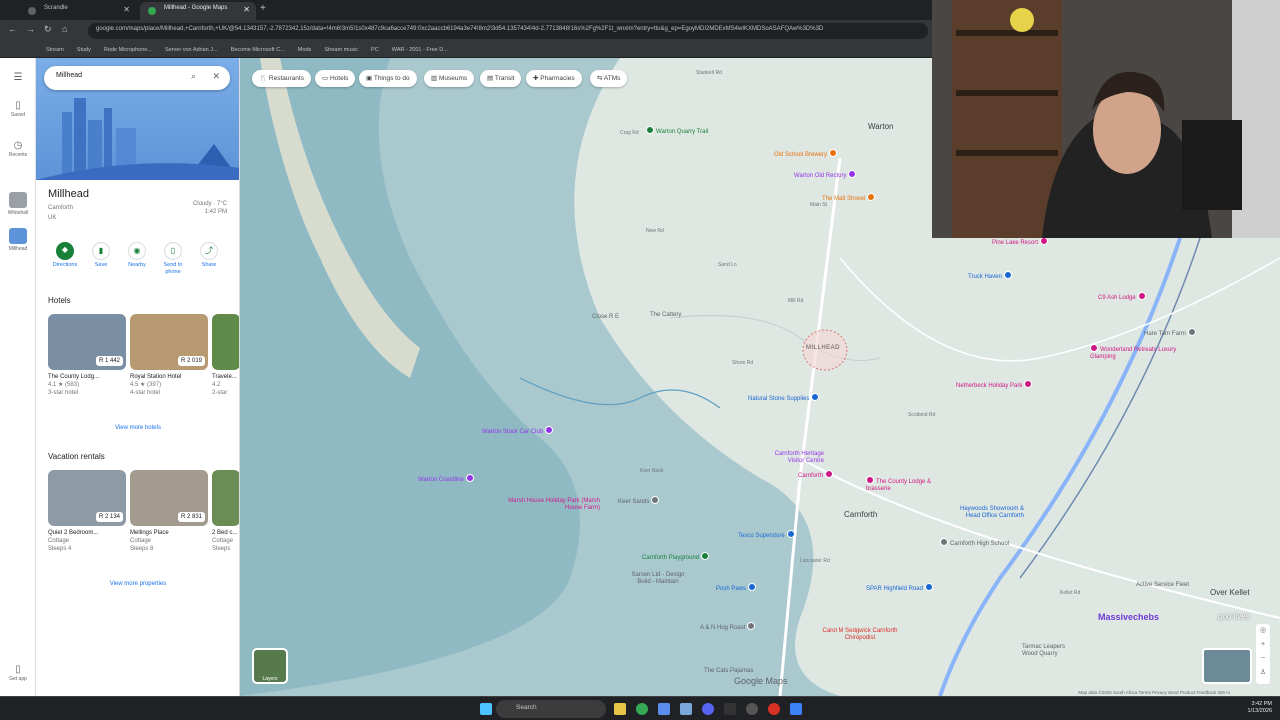  What do you see at coordinates (270, 666) in the screenshot?
I see `layers-button: Layers` at bounding box center [270, 666].